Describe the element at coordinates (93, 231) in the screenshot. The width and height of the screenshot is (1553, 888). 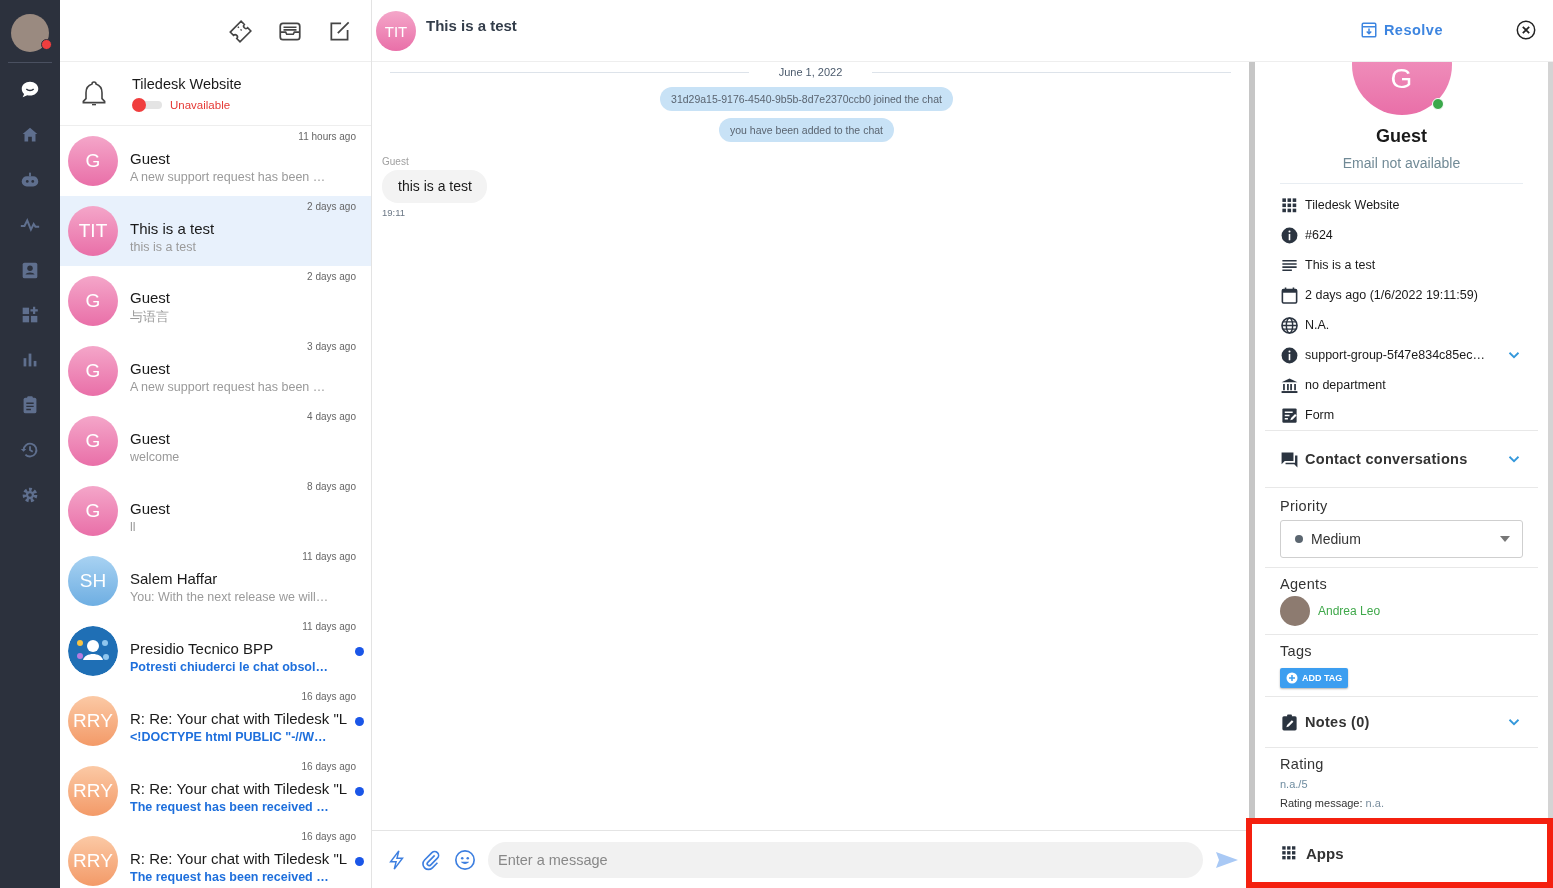
I see `avatar-initials: TIT` at that location.